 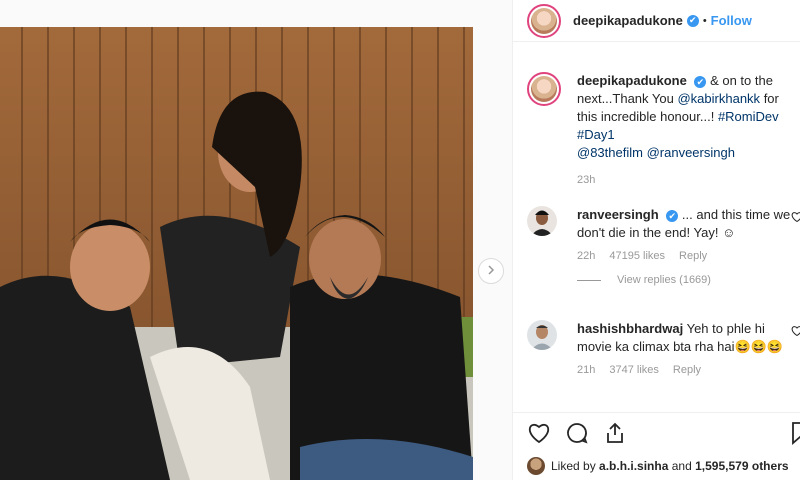 I want to click on caption-username: deepikapadukone, so click(x=632, y=80).